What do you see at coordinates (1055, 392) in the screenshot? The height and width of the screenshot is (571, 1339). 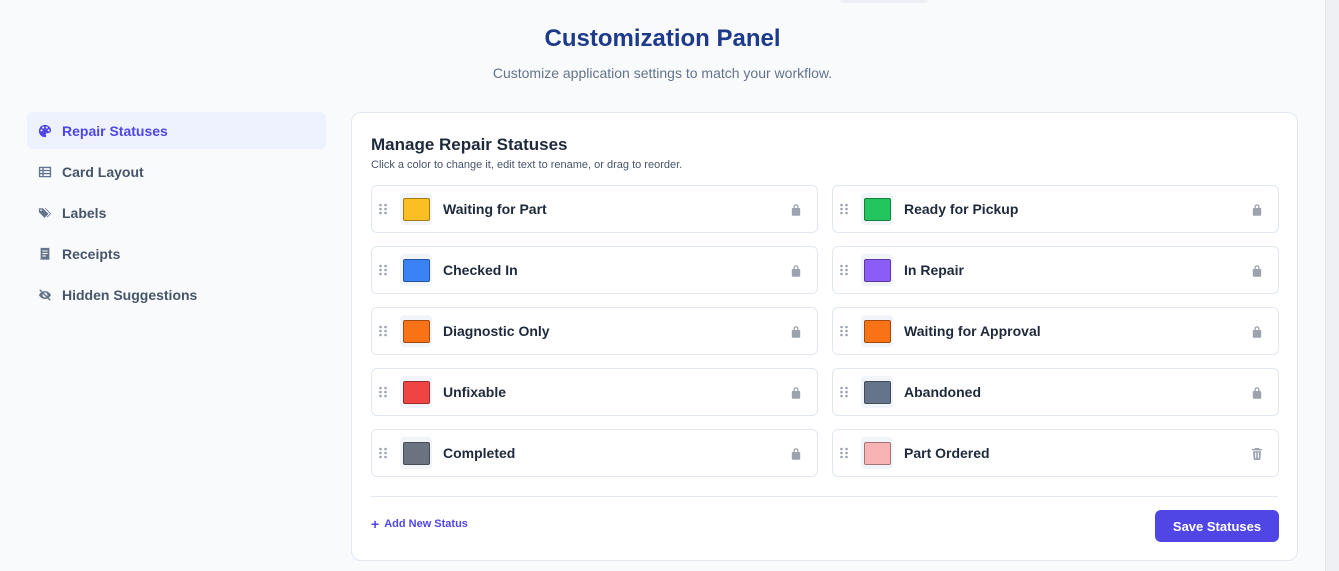 I see `status-item: Abandoned` at bounding box center [1055, 392].